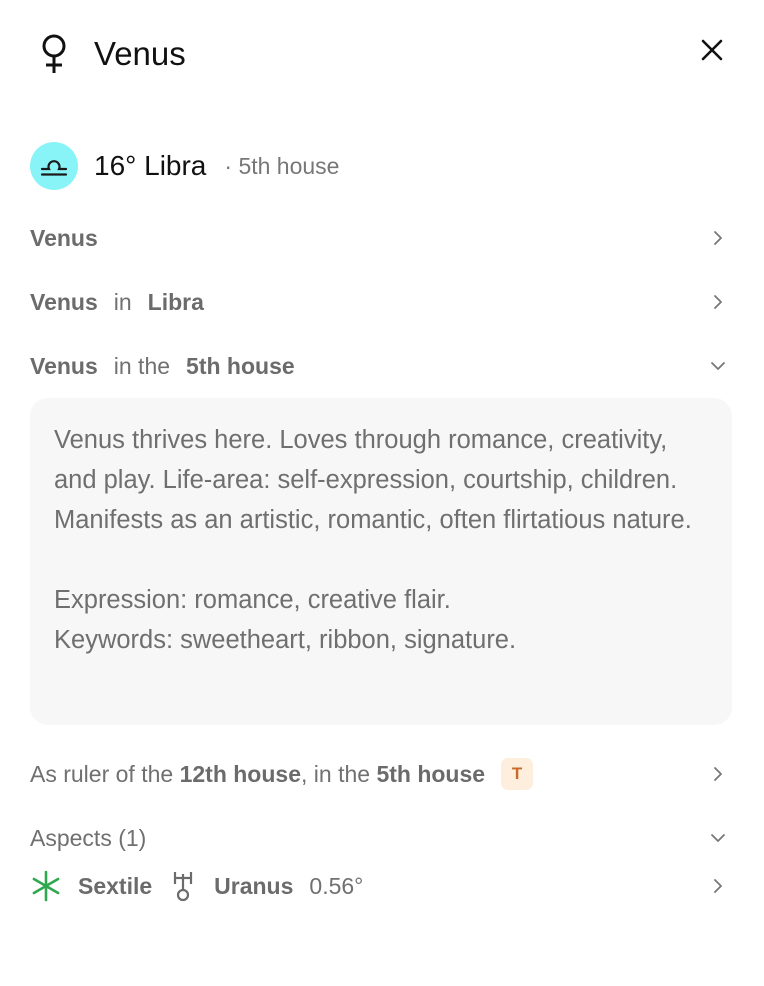 This screenshot has height=986, width=764. I want to click on sextile-icon, so click(46, 886).